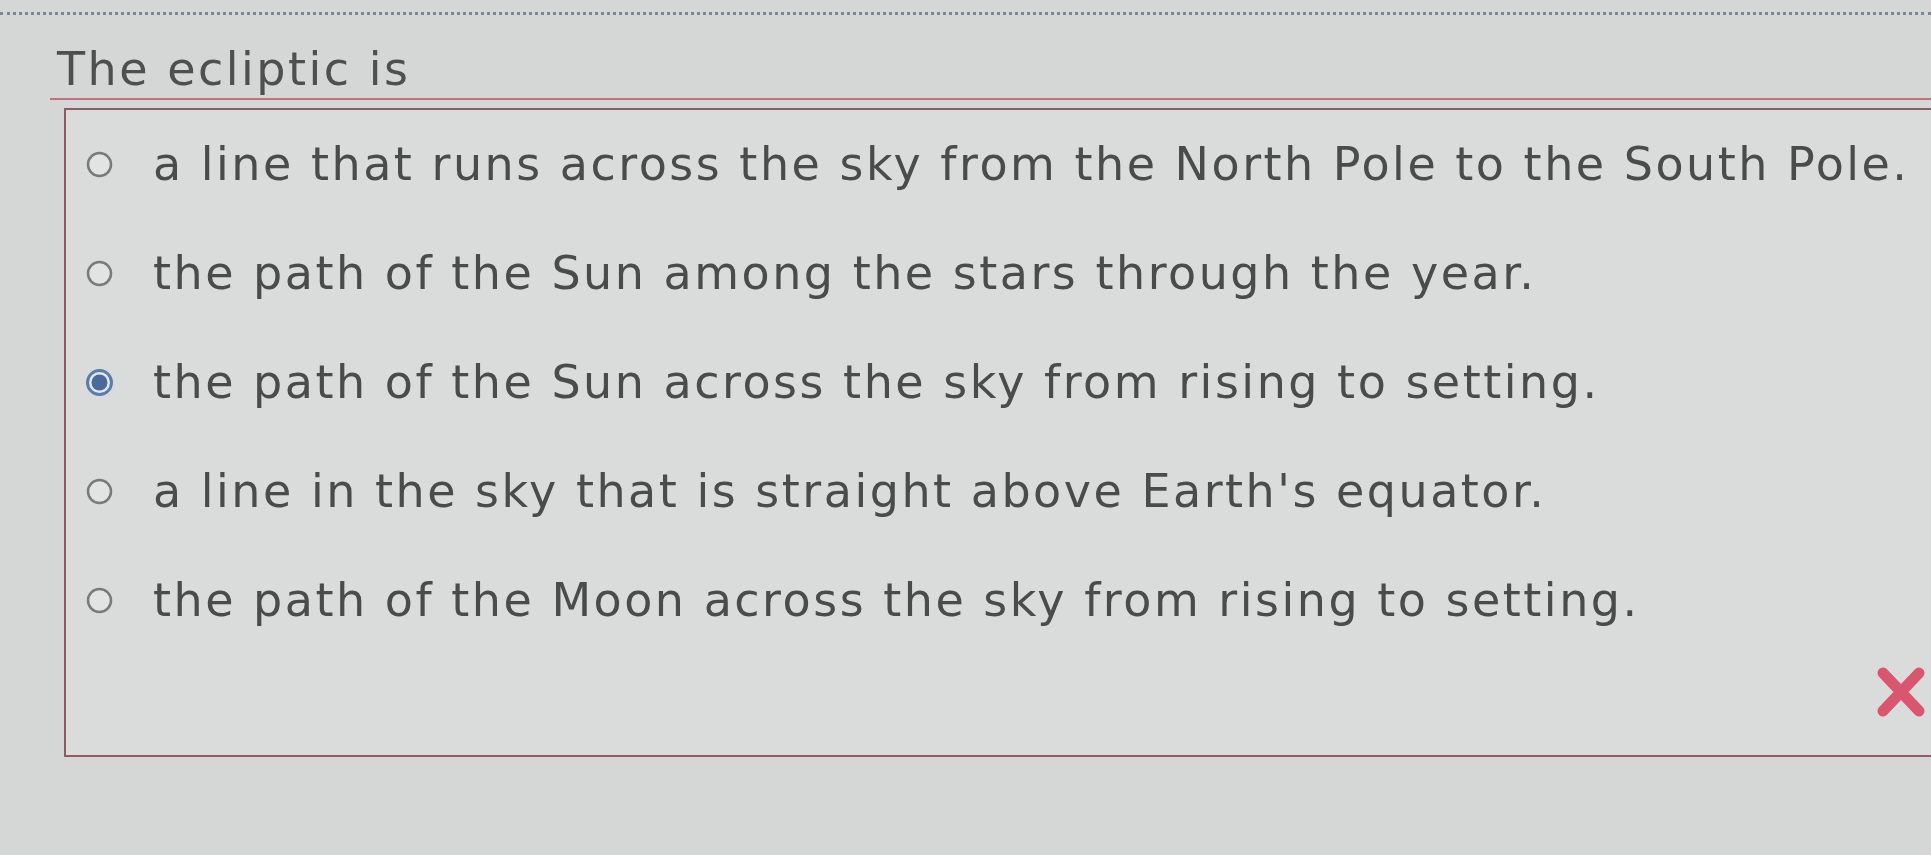 The image size is (1931, 855). What do you see at coordinates (876, 382) in the screenshot?
I see `option-text: the path of the Sun across the sky from rising to setting.` at bounding box center [876, 382].